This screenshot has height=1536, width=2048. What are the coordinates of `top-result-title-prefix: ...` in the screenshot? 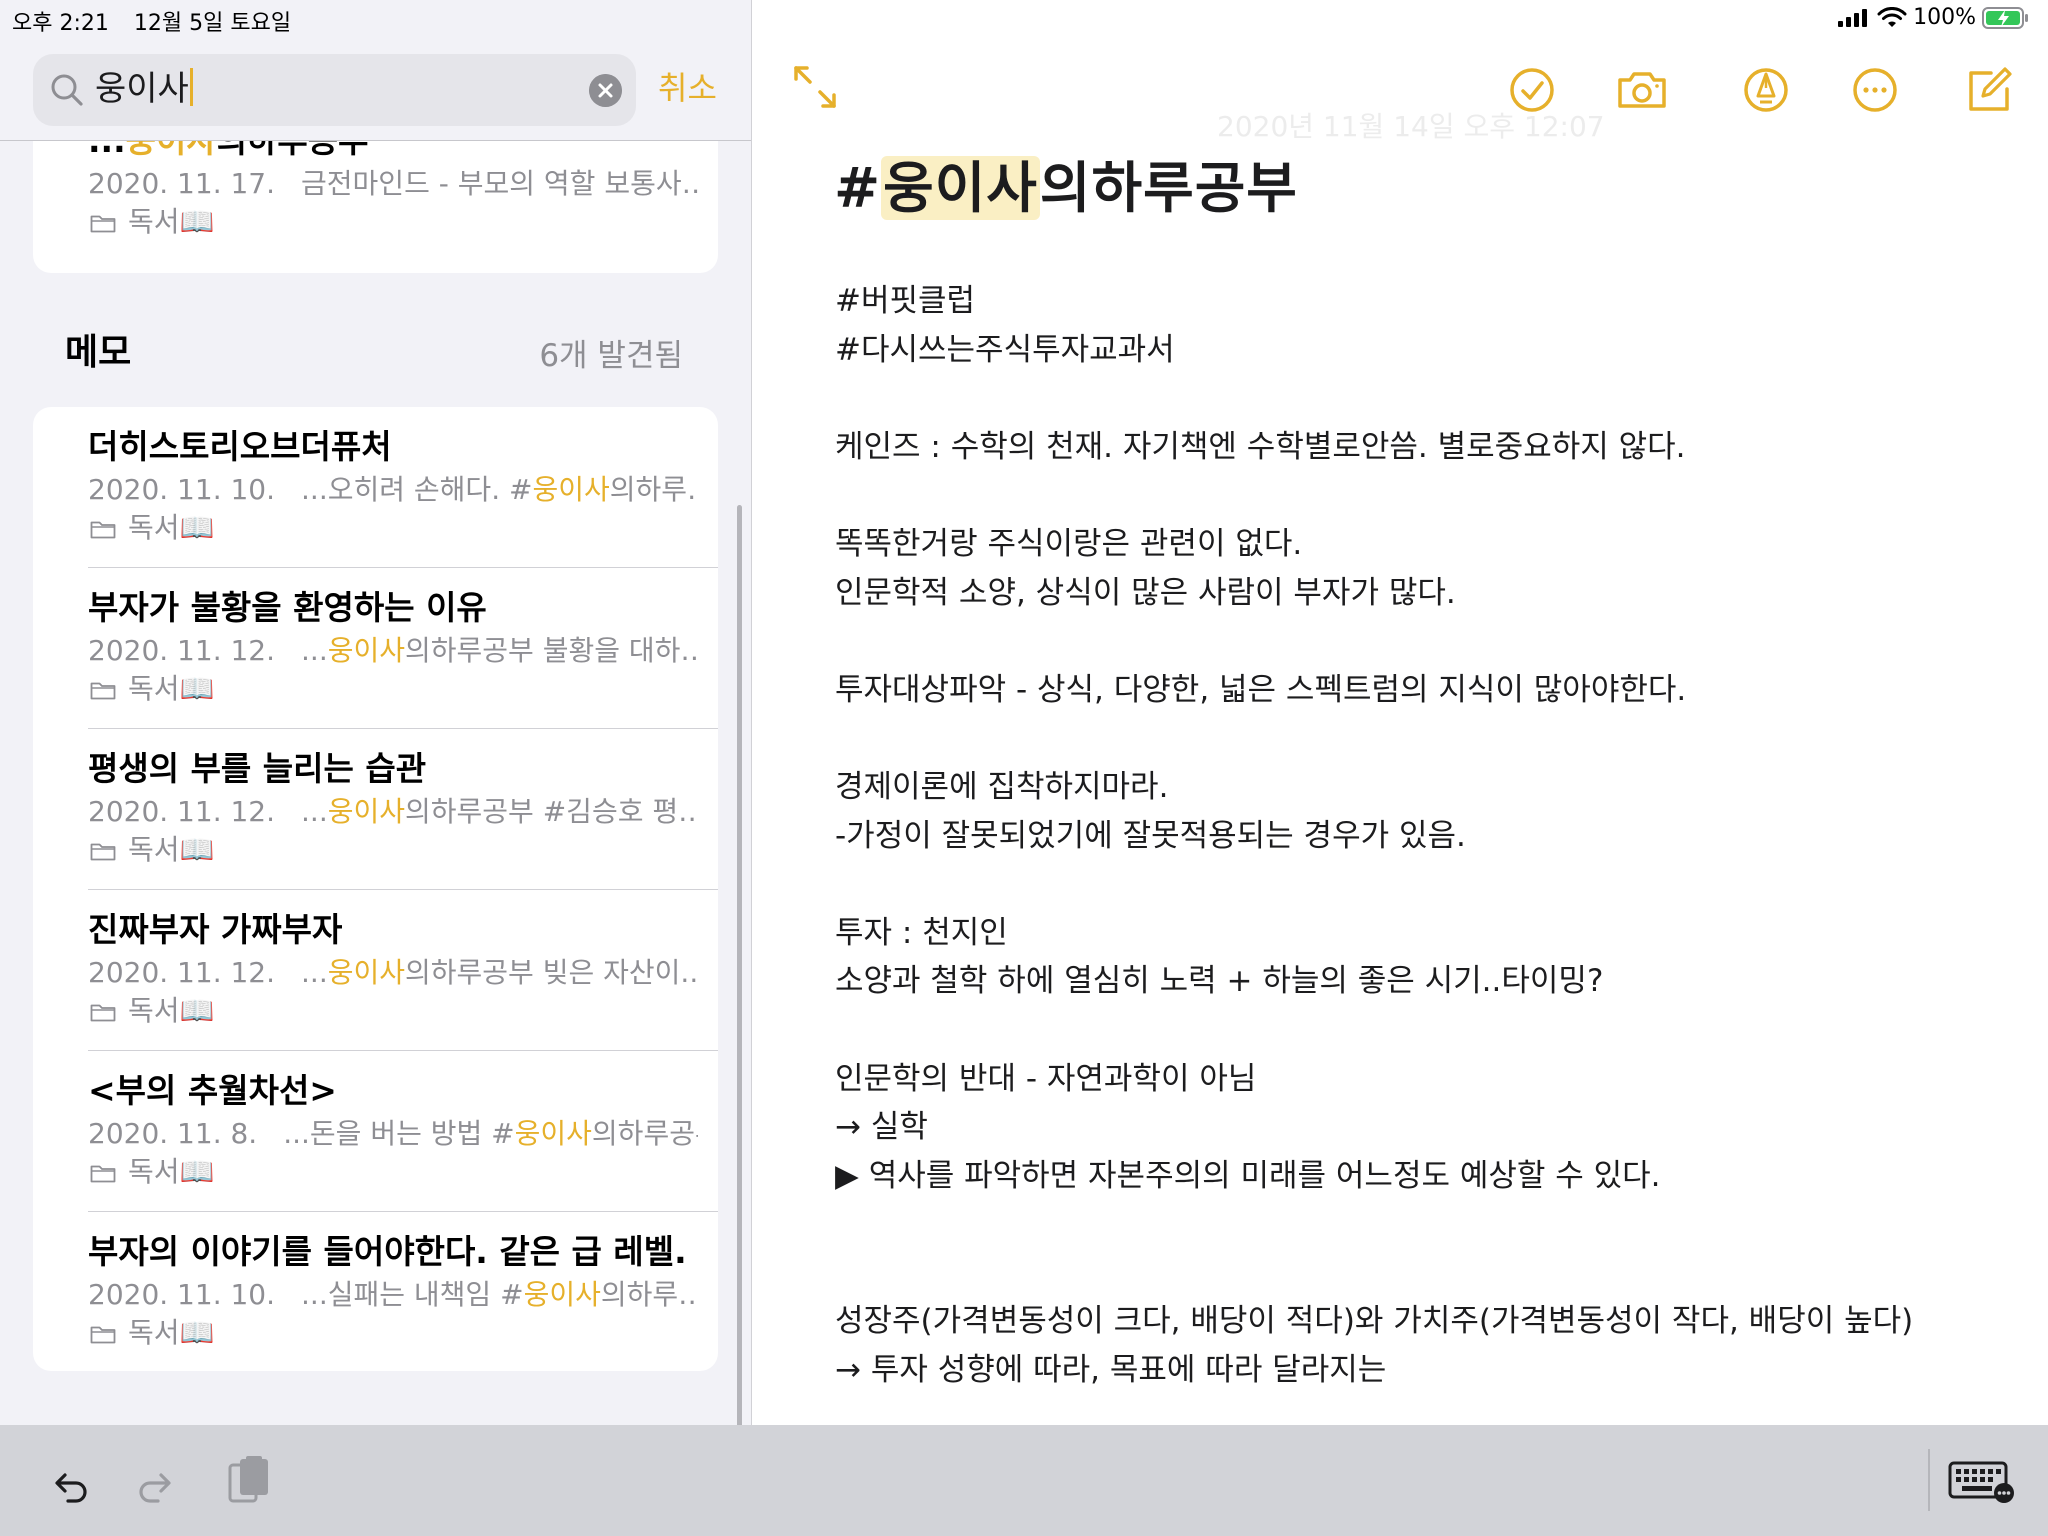 It's located at (107, 150).